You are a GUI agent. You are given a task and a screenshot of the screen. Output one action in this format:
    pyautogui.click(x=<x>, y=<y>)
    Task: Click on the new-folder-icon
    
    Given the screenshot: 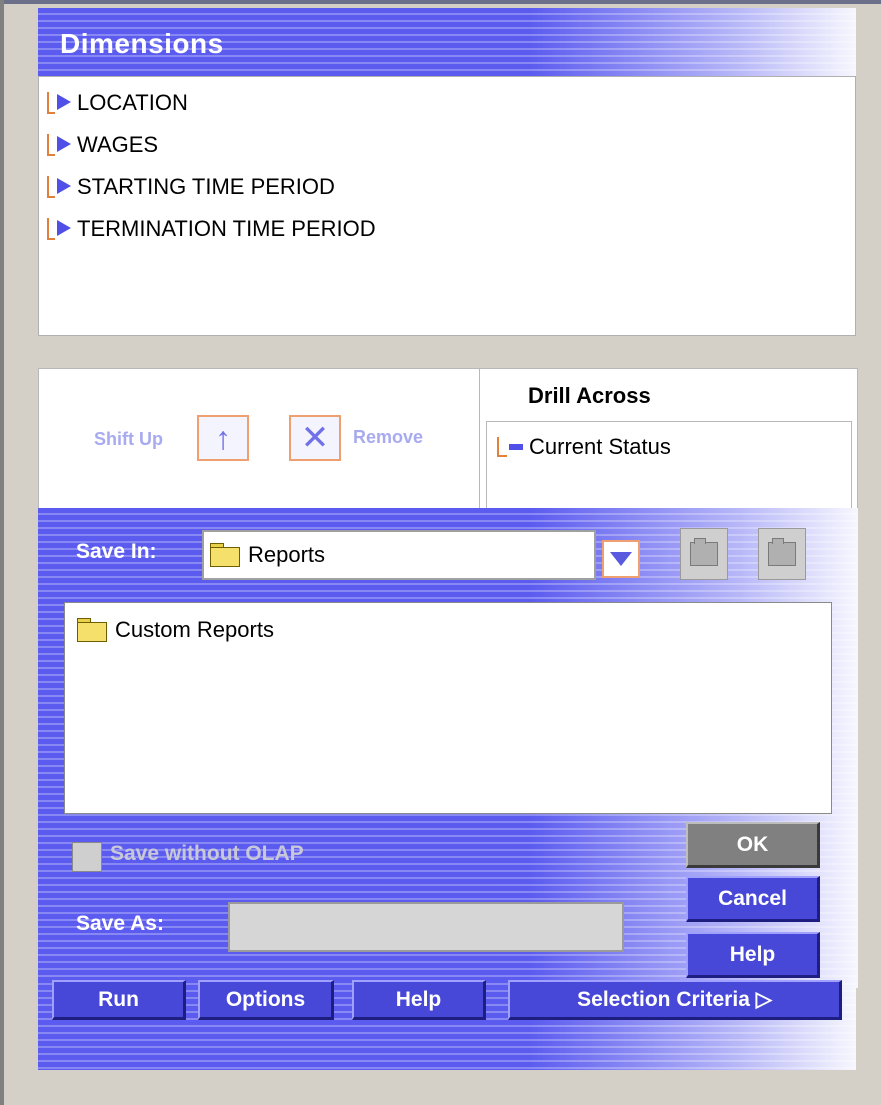 What is the action you would take?
    pyautogui.click(x=782, y=552)
    